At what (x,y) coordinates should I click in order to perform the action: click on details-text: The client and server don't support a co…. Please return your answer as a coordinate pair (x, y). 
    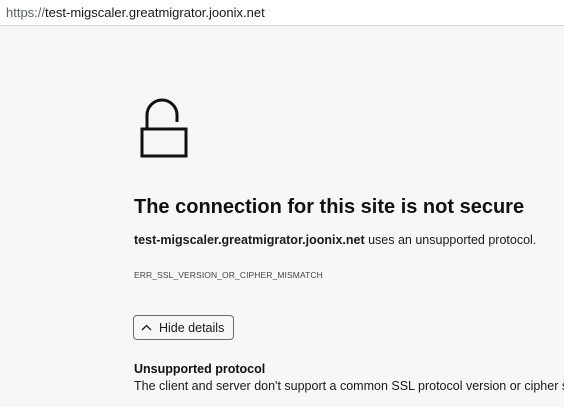
    Looking at the image, I should click on (349, 386).